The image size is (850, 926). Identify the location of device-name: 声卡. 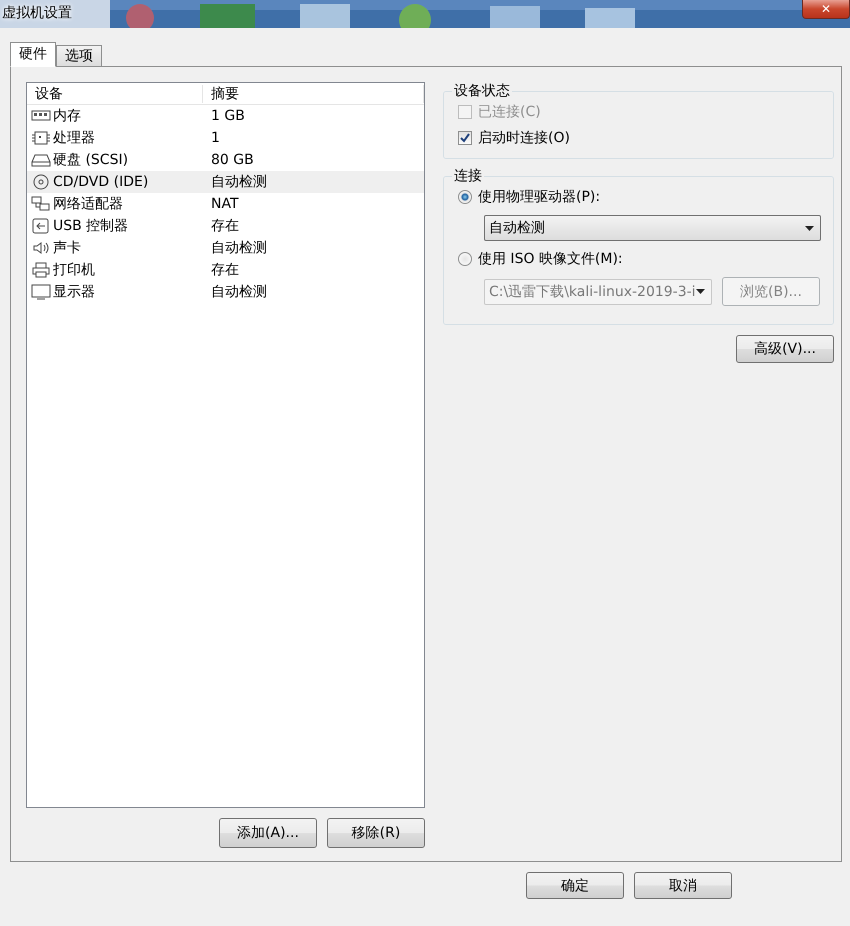
(67, 248).